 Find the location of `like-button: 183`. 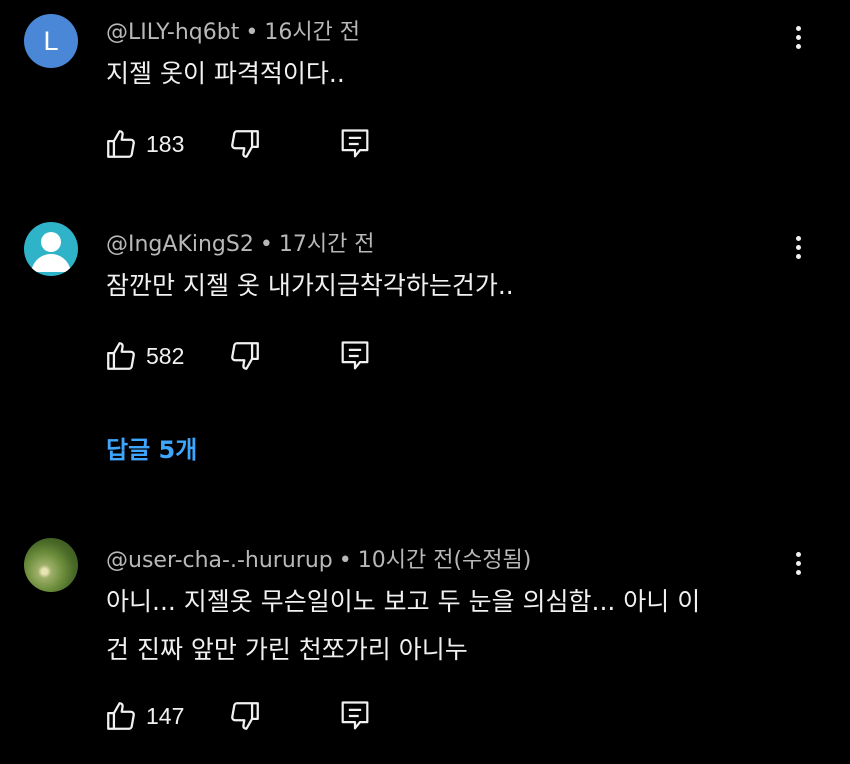

like-button: 183 is located at coordinates (144, 144).